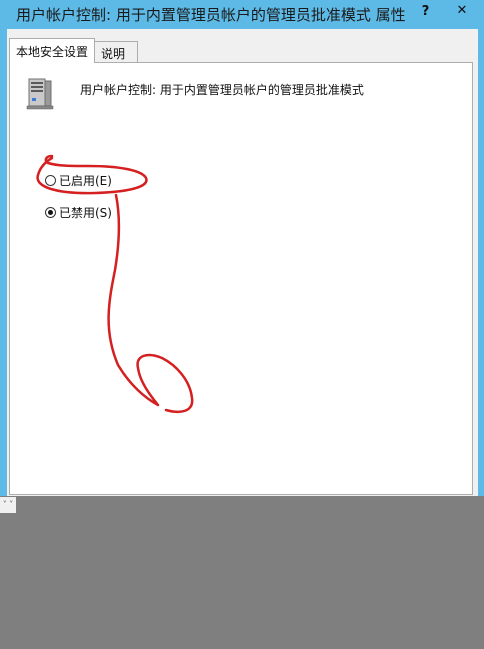 This screenshot has width=484, height=649. I want to click on tab-label: 说明, so click(113, 54).